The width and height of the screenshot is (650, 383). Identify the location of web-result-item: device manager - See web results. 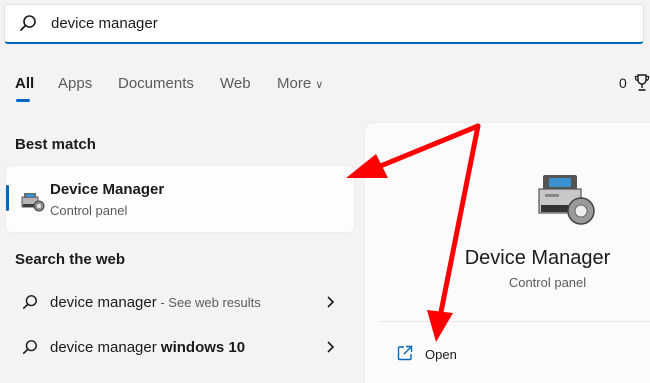
(180, 303).